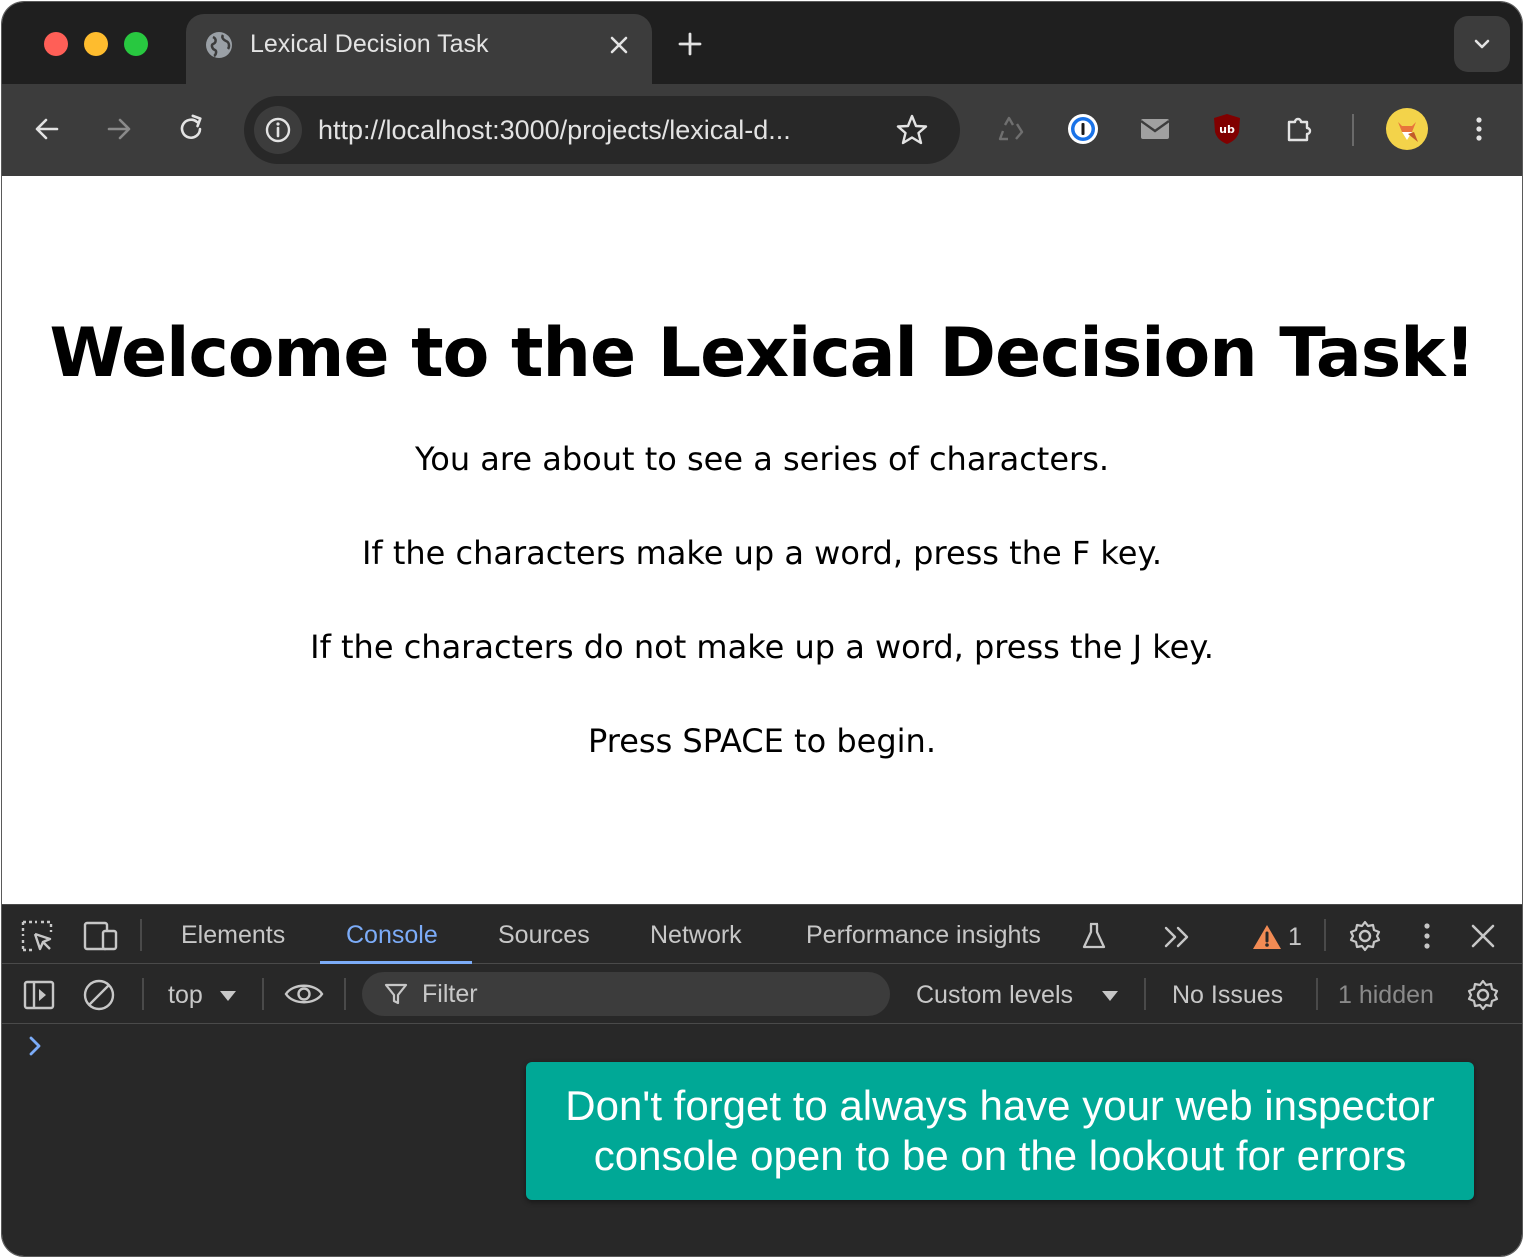 The height and width of the screenshot is (1258, 1524). What do you see at coordinates (762, 353) in the screenshot?
I see `page-heading: Welcome to the Lexical Decision Task!` at bounding box center [762, 353].